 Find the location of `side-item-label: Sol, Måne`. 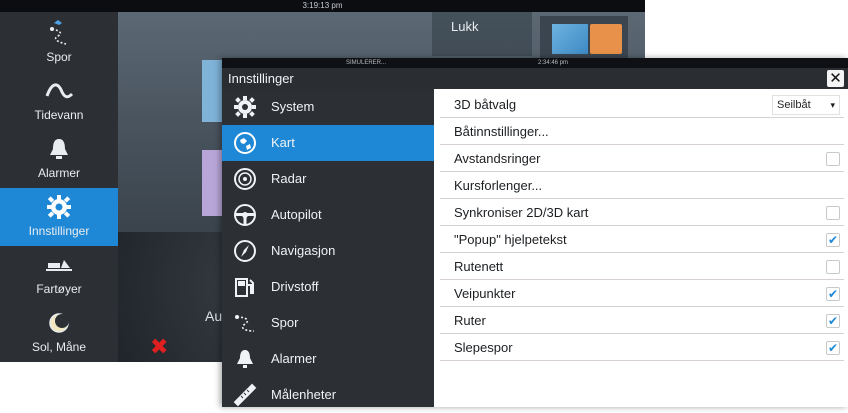

side-item-label: Sol, Måne is located at coordinates (59, 347).